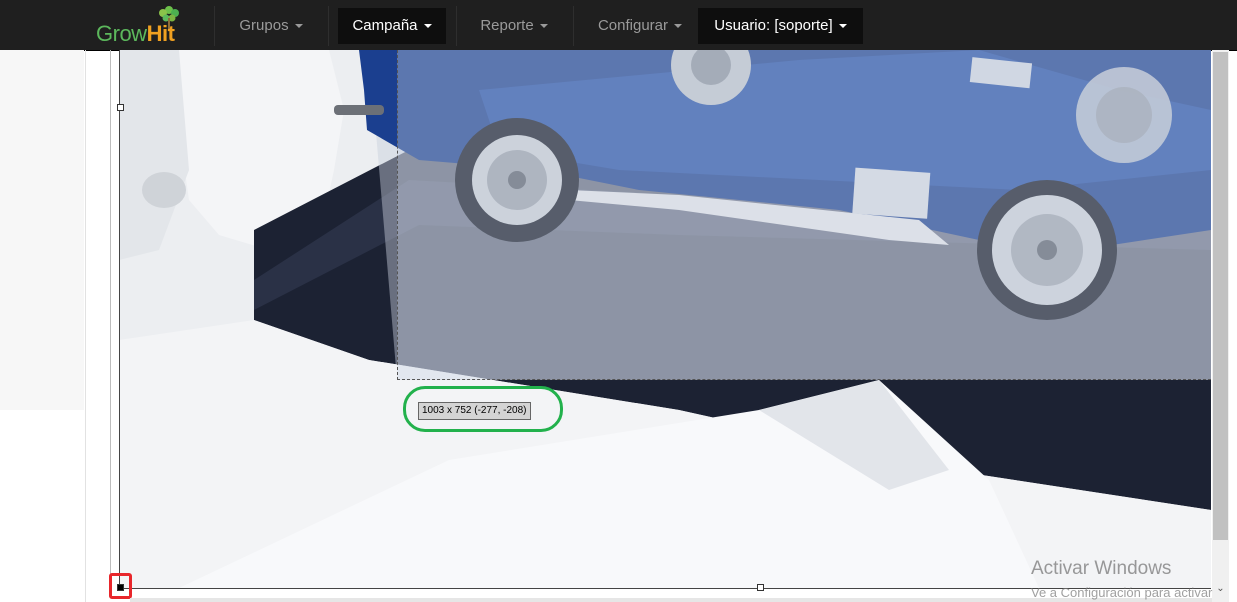  What do you see at coordinates (120, 107) in the screenshot?
I see `resize-handle-left` at bounding box center [120, 107].